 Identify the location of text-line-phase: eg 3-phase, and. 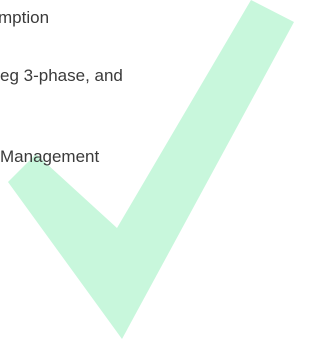
(61, 75).